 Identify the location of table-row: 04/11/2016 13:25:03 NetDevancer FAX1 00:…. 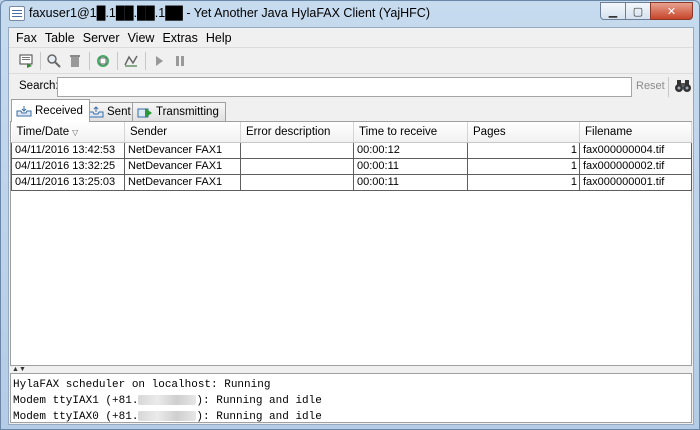
(351, 182).